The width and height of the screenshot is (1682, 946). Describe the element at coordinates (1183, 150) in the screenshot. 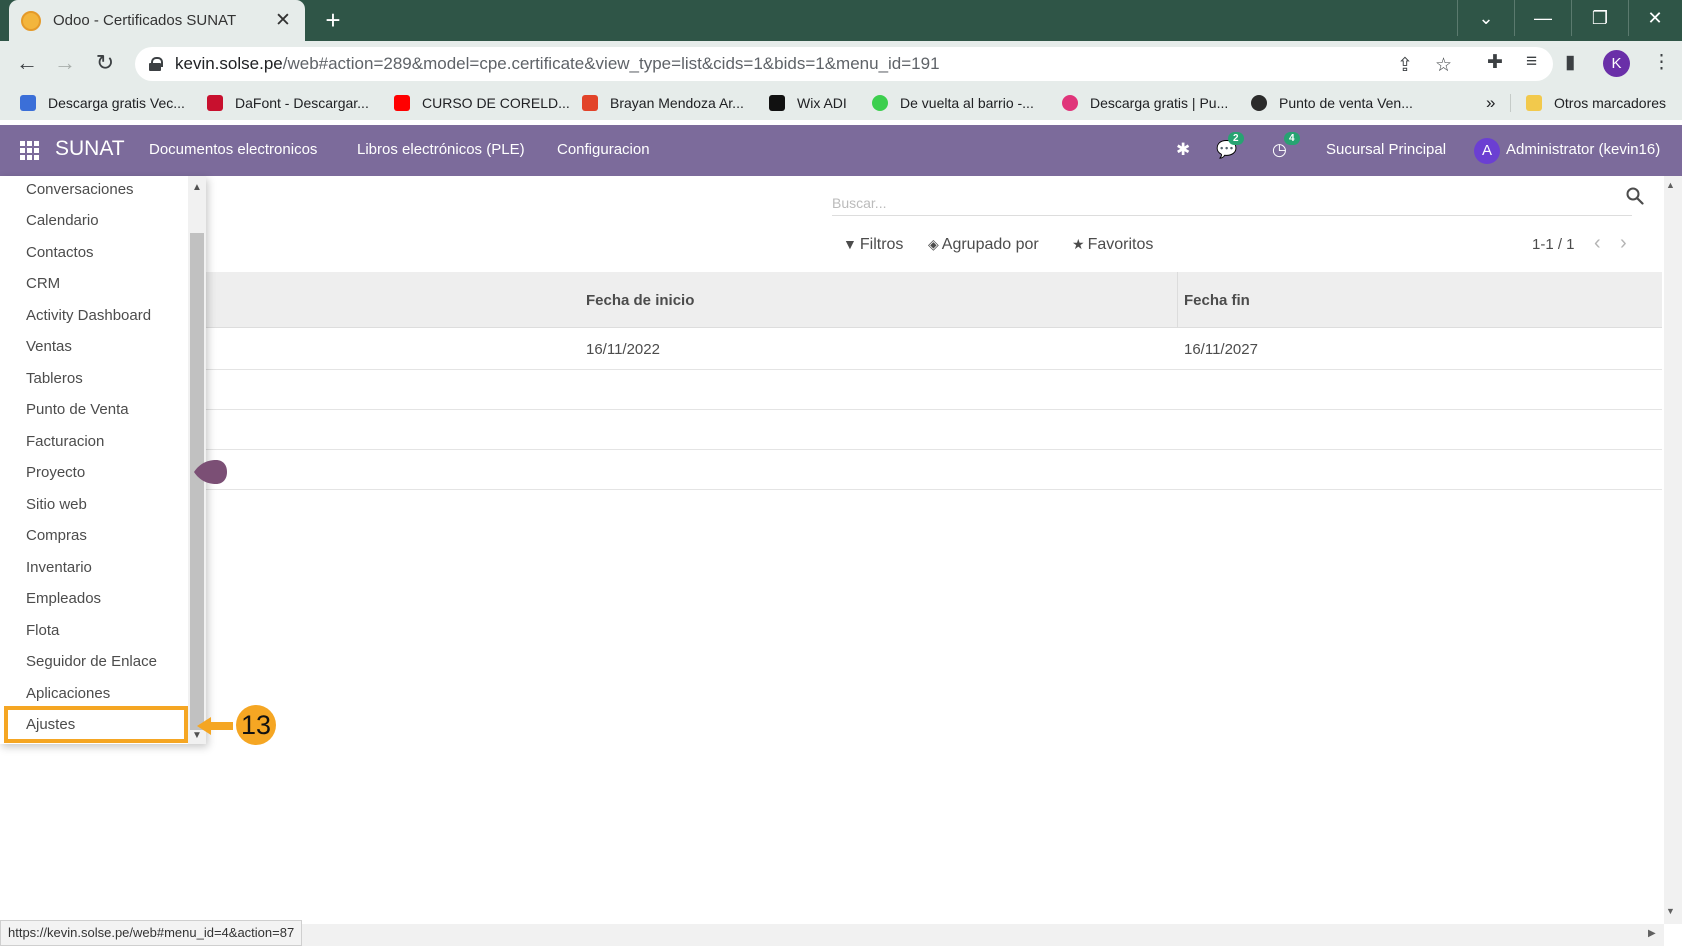

I see `debug-bug-icon: ✱` at that location.